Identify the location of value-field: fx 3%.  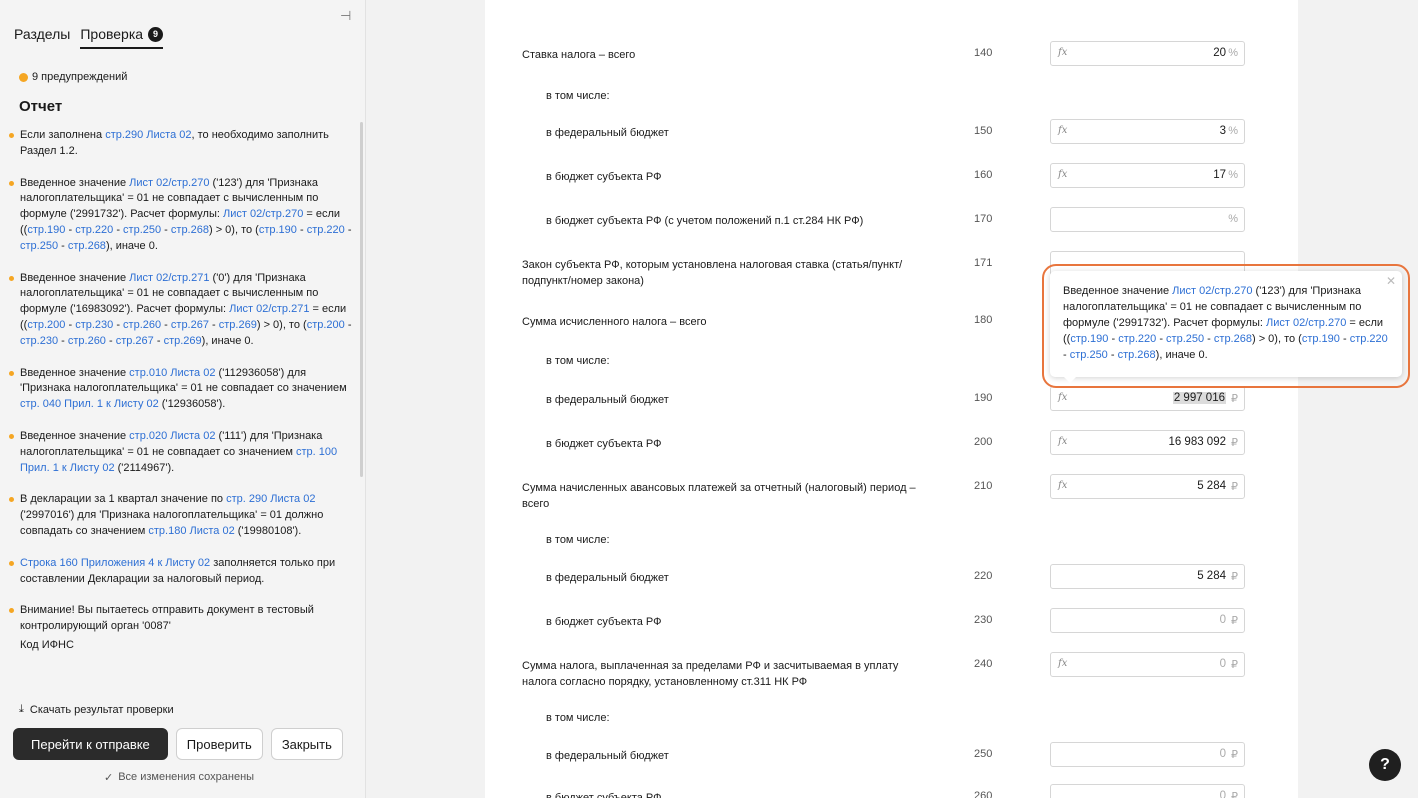
(1147, 131).